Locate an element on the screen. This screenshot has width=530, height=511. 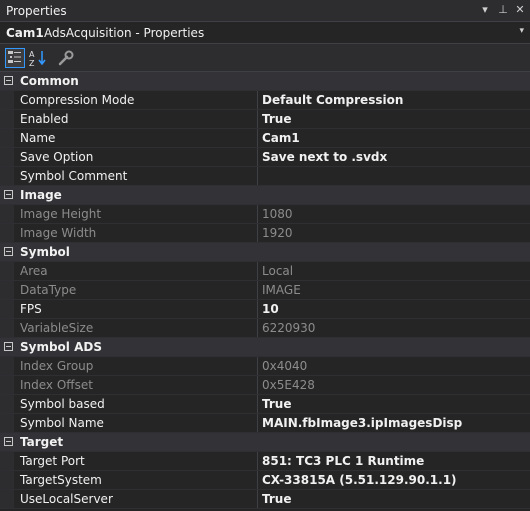
category-name: Symbol ADS is located at coordinates (61, 347).